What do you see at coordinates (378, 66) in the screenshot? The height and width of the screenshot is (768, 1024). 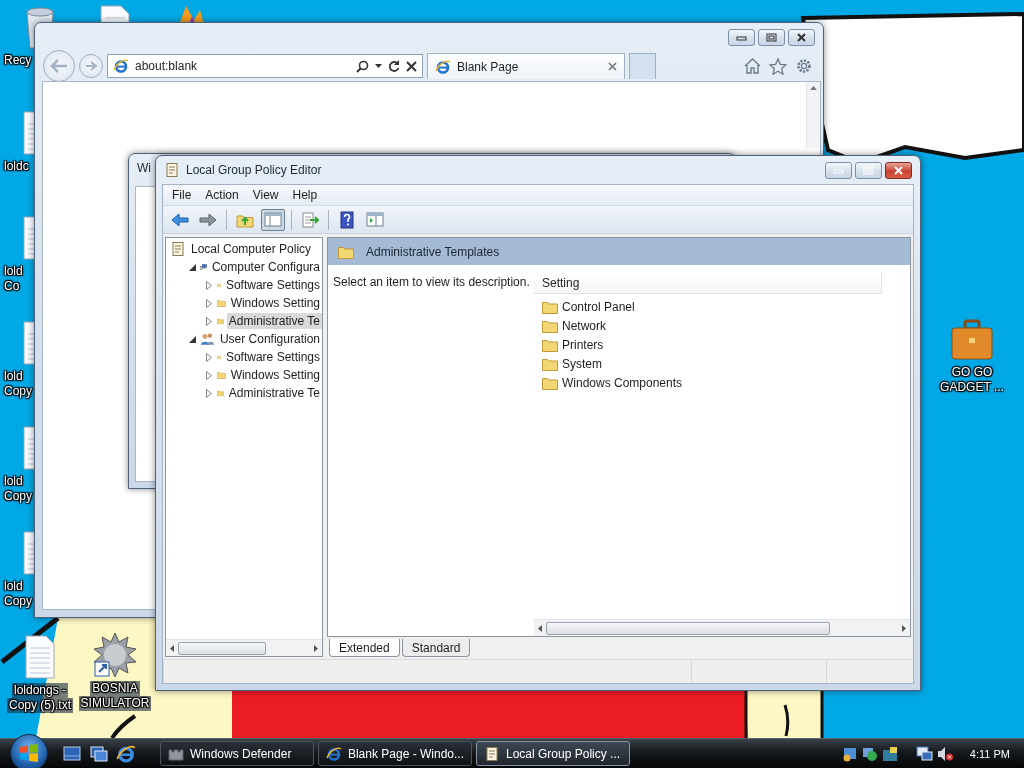 I see `caret-icon` at bounding box center [378, 66].